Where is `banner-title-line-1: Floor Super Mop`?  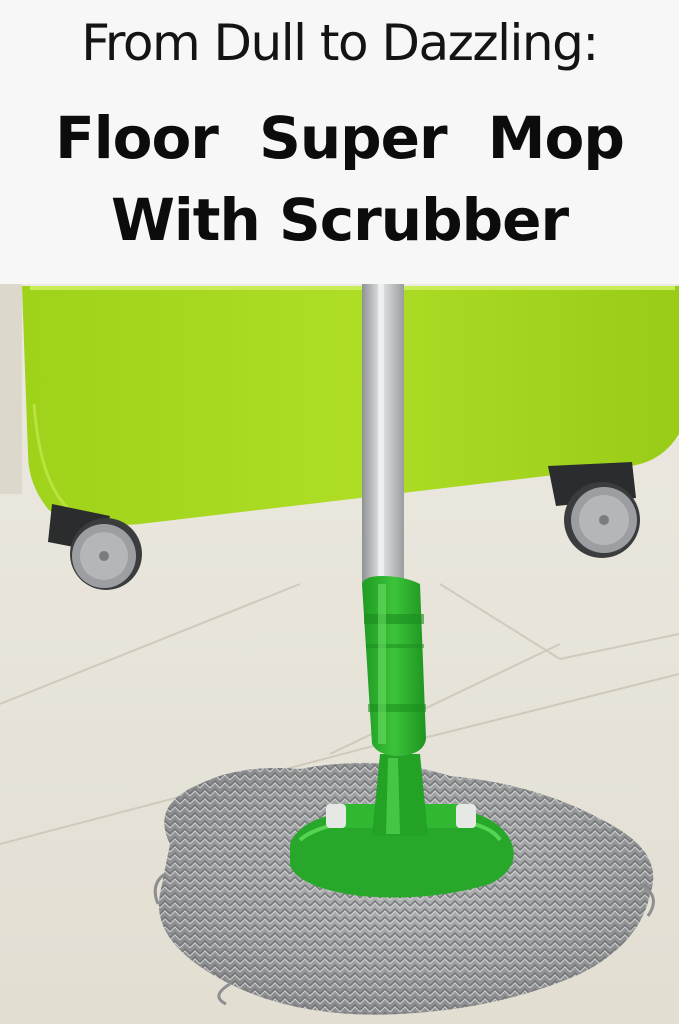
banner-title-line-1: Floor Super Mop is located at coordinates (340, 138).